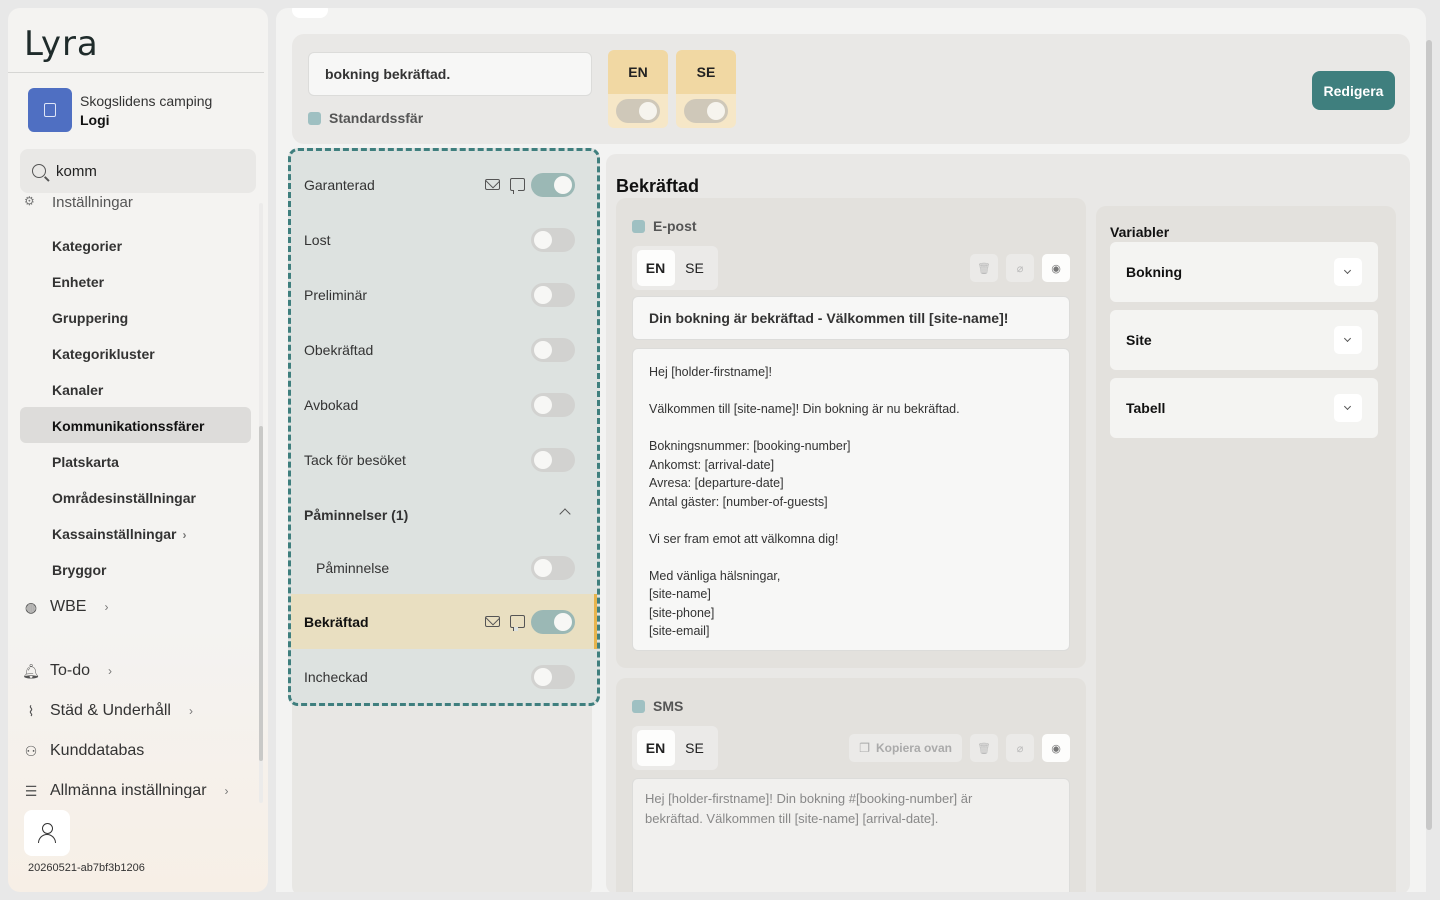  What do you see at coordinates (706, 89) in the screenshot?
I see `lang-se-box: SE` at bounding box center [706, 89].